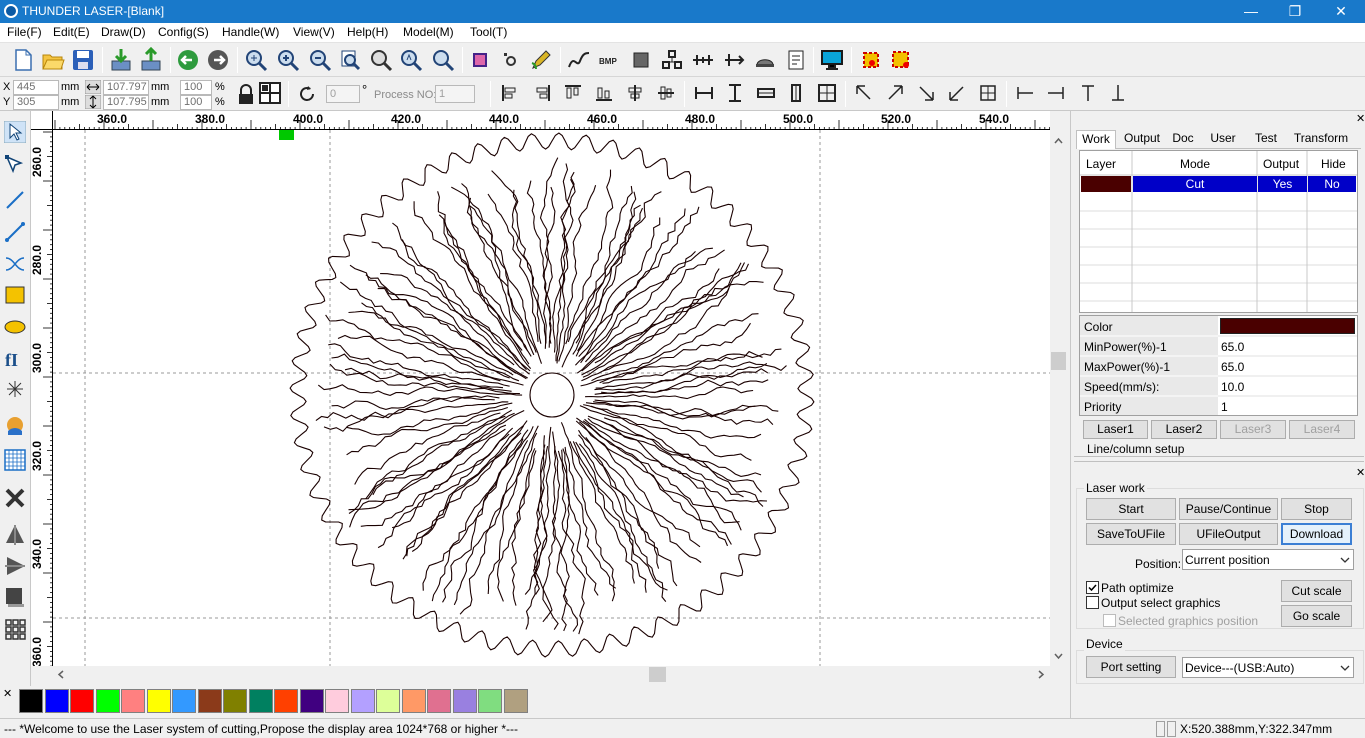 The width and height of the screenshot is (1365, 738). Describe the element at coordinates (1232, 387) in the screenshot. I see `param-speed-value: 10.0` at that location.